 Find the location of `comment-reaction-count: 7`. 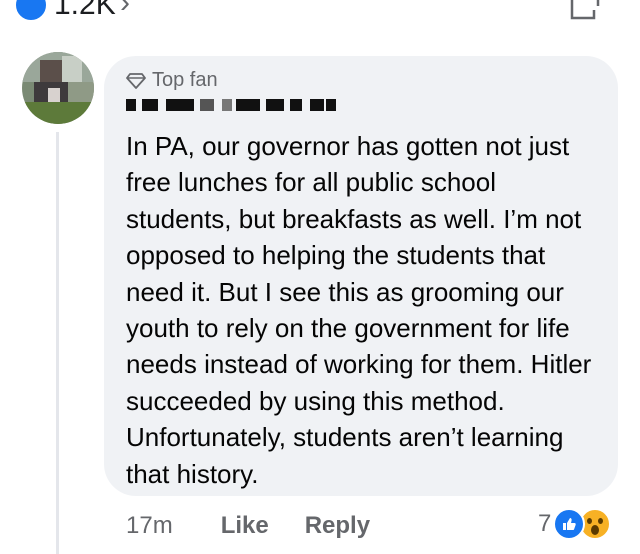

comment-reaction-count: 7 is located at coordinates (545, 523).